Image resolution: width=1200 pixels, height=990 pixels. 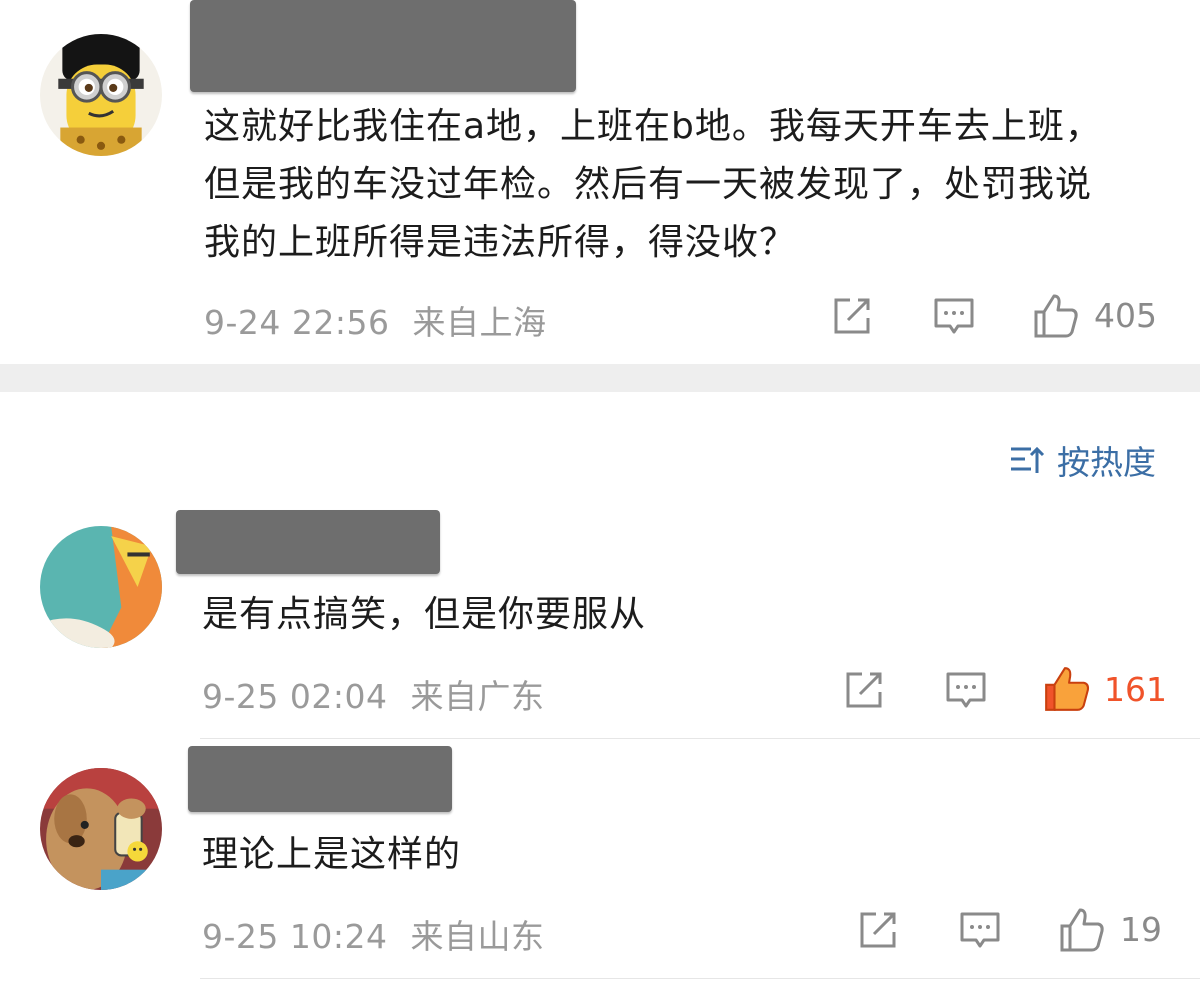 I want to click on comment-location: 来自广东, so click(x=477, y=696).